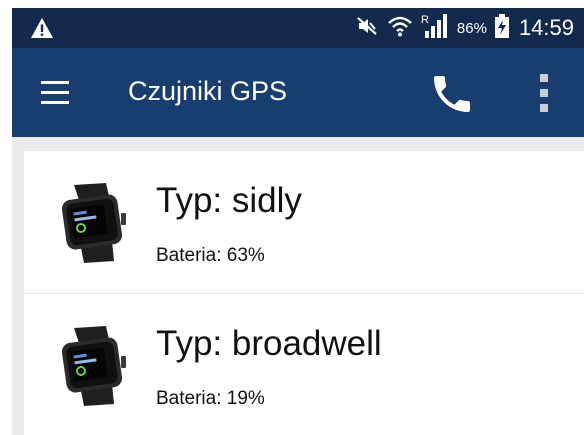 The height and width of the screenshot is (435, 584). What do you see at coordinates (452, 99) in the screenshot?
I see `phone-icon` at bounding box center [452, 99].